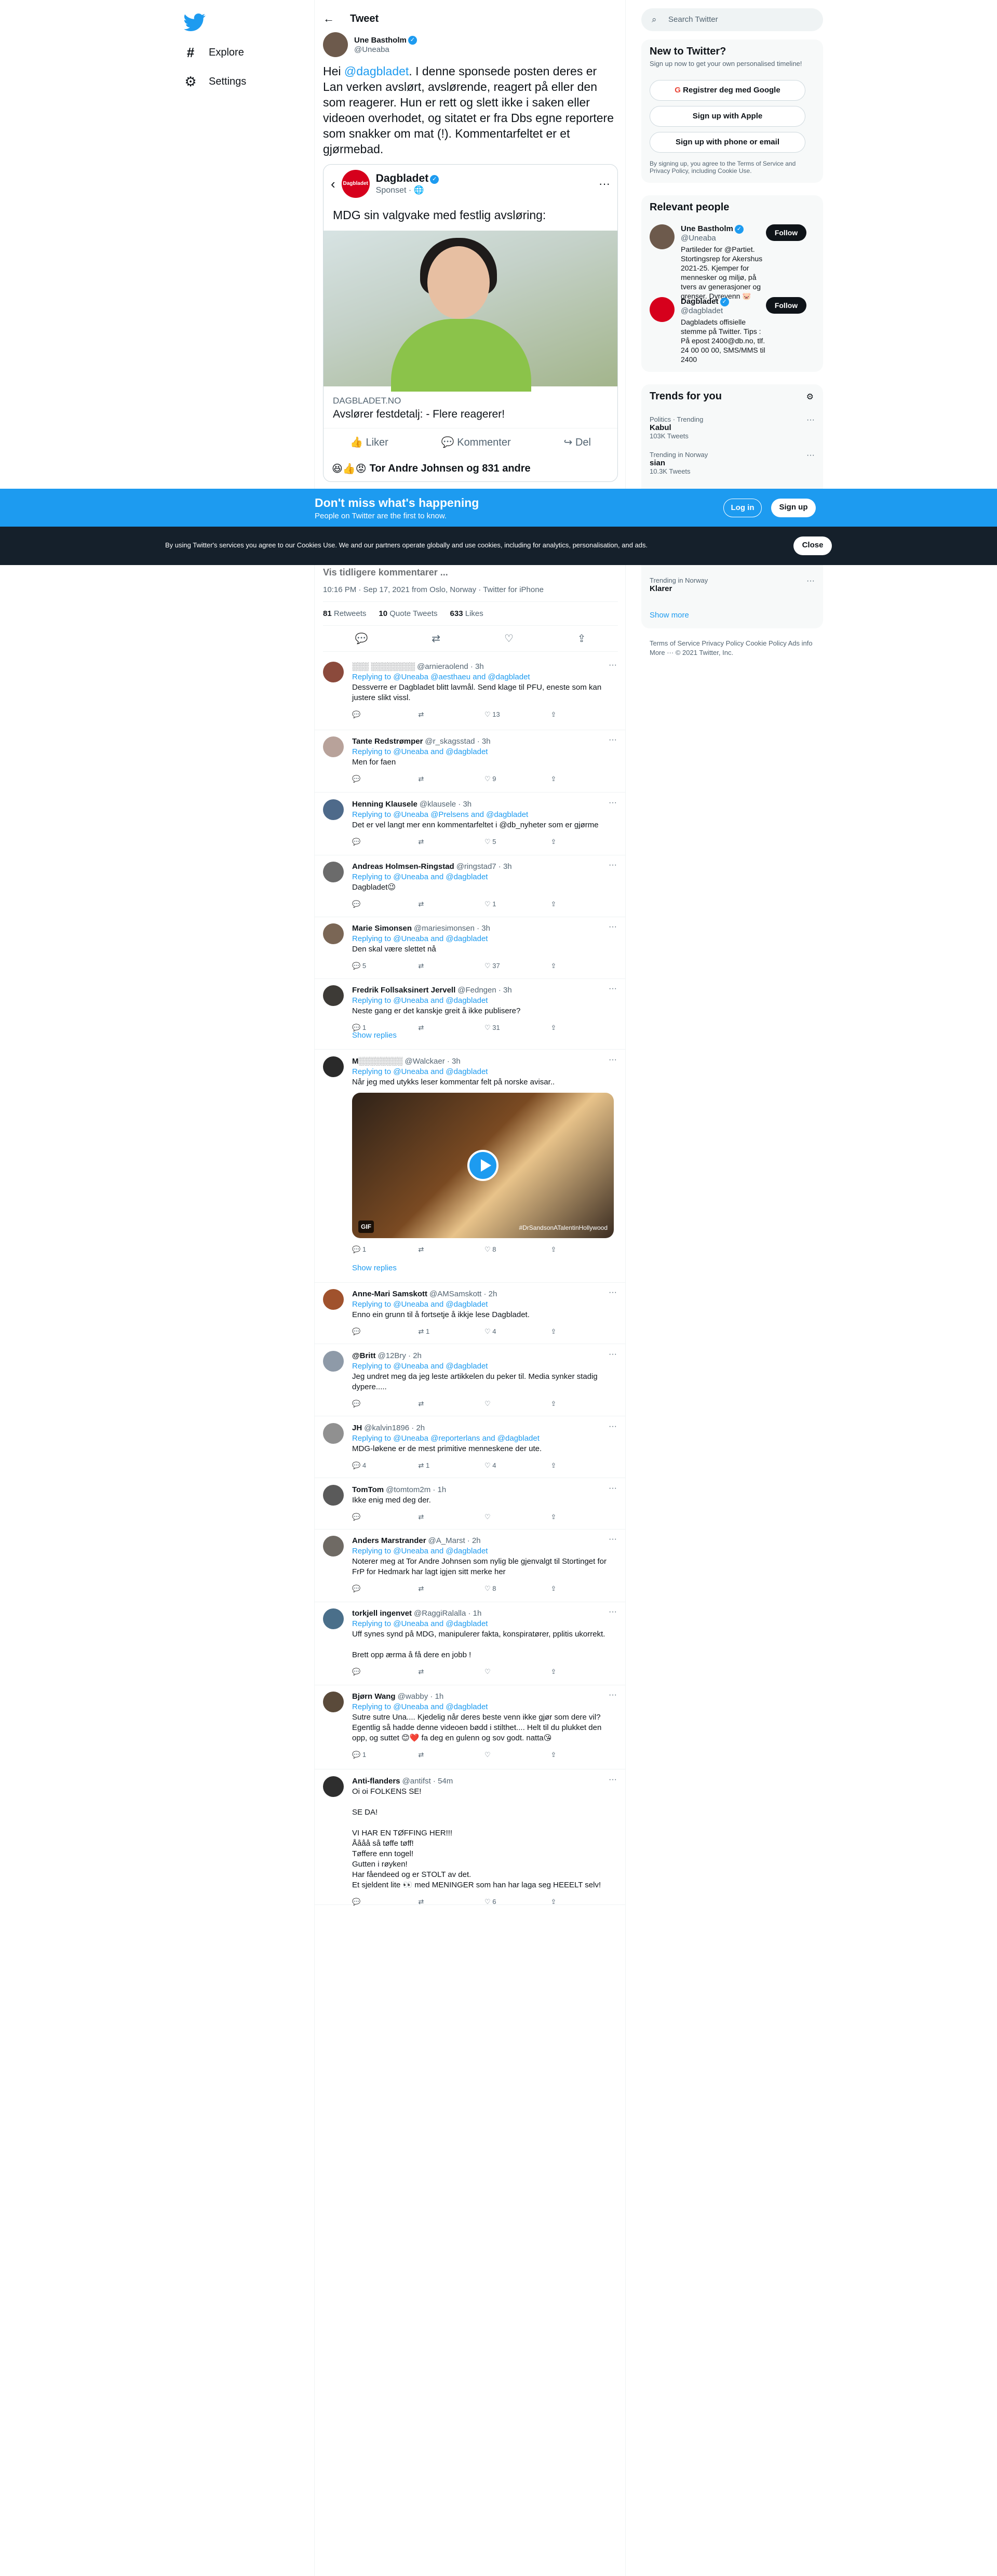 The height and width of the screenshot is (2576, 997). I want to click on play-icon, so click(482, 1166).